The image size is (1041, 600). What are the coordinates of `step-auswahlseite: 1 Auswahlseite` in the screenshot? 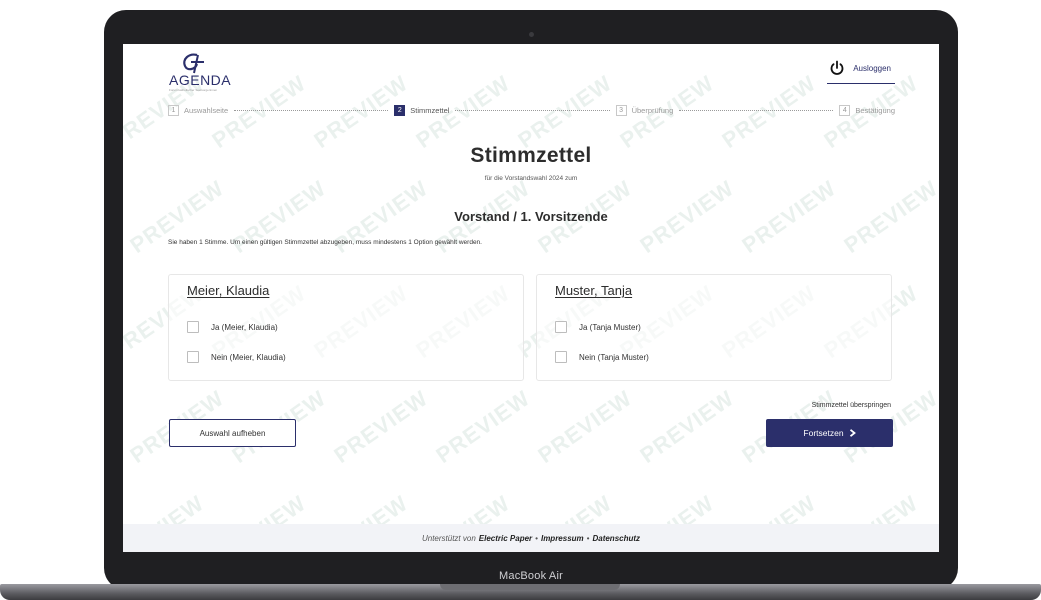 It's located at (198, 110).